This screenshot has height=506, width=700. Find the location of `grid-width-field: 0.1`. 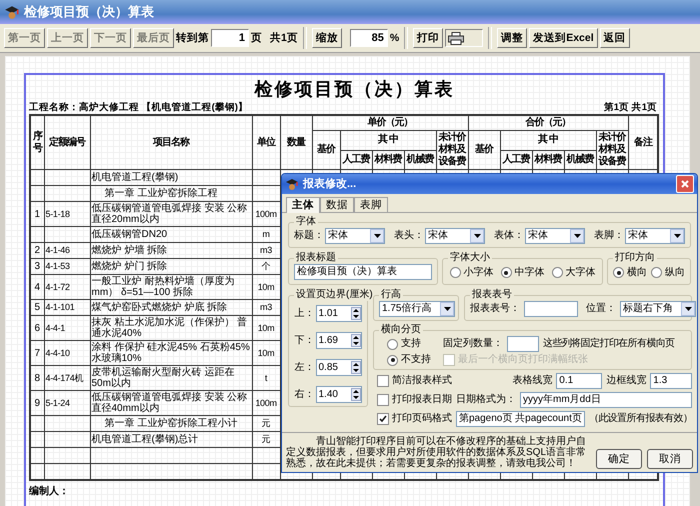

grid-width-field: 0.1 is located at coordinates (579, 381).